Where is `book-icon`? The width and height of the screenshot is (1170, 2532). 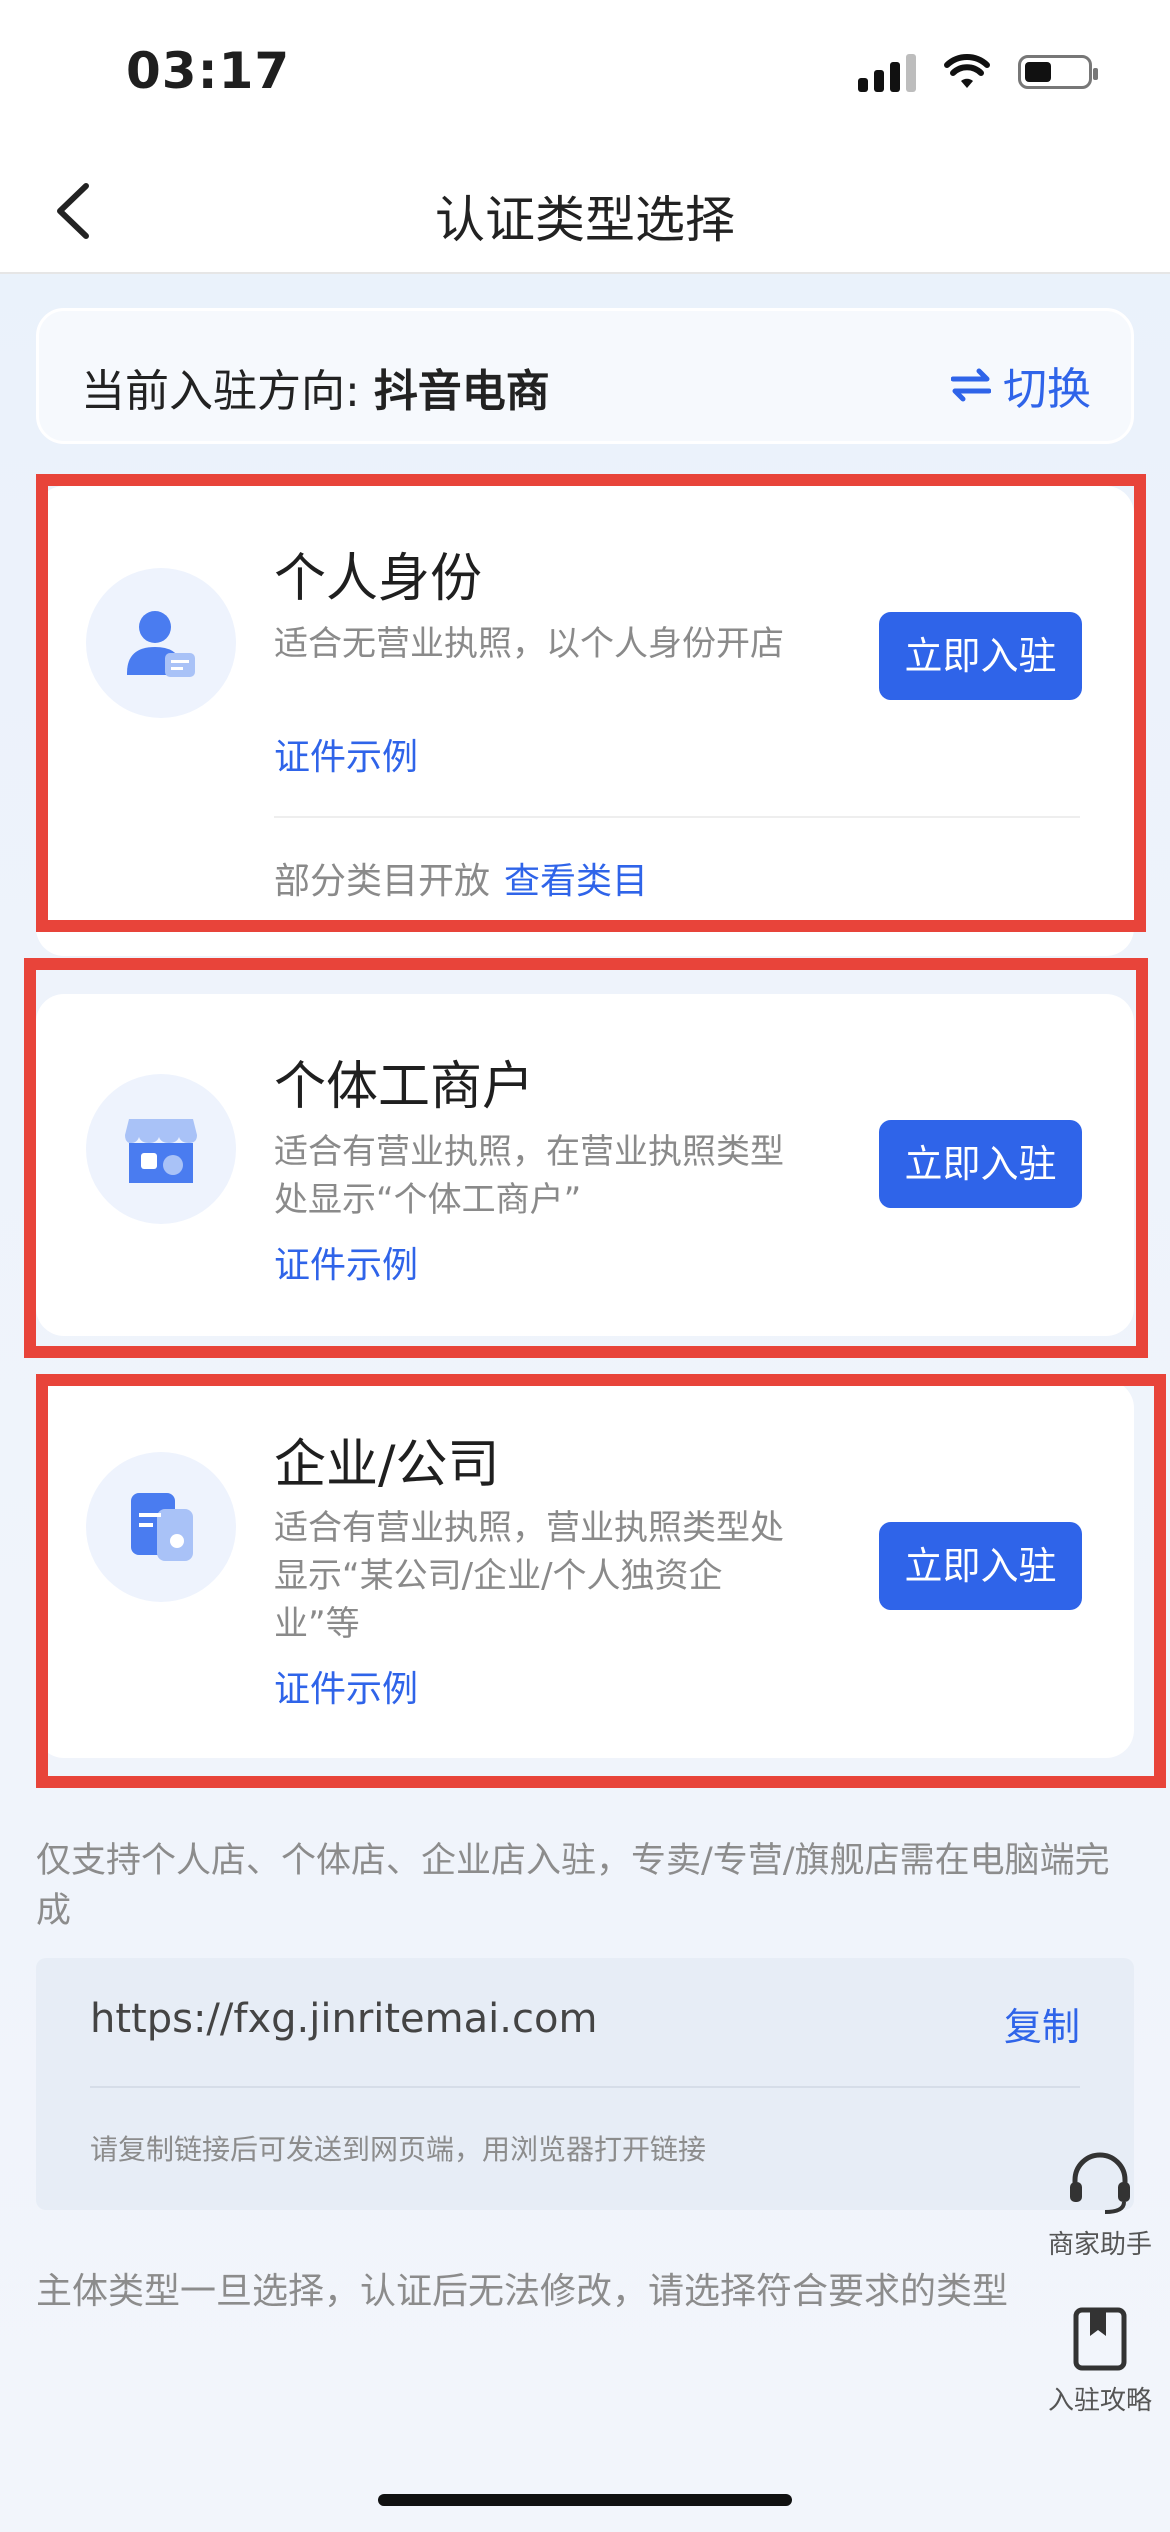
book-icon is located at coordinates (1100, 2339).